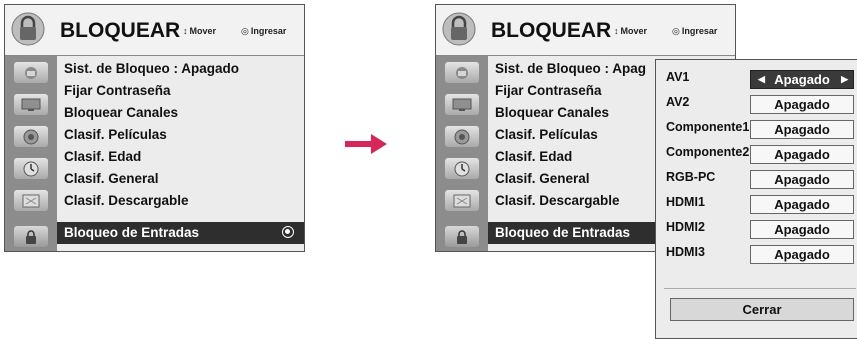 The width and height of the screenshot is (857, 339). What do you see at coordinates (708, 152) in the screenshot?
I see `input-label-component2: Componente2` at bounding box center [708, 152].